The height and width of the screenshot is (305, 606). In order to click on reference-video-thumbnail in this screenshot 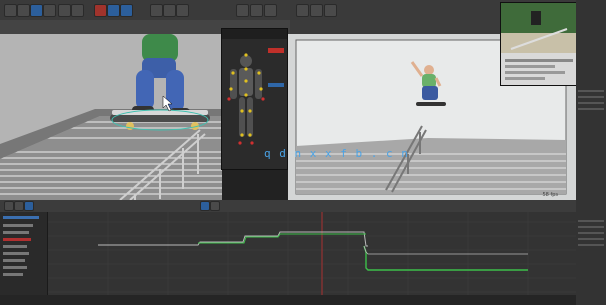, I will do `click(539, 44)`.